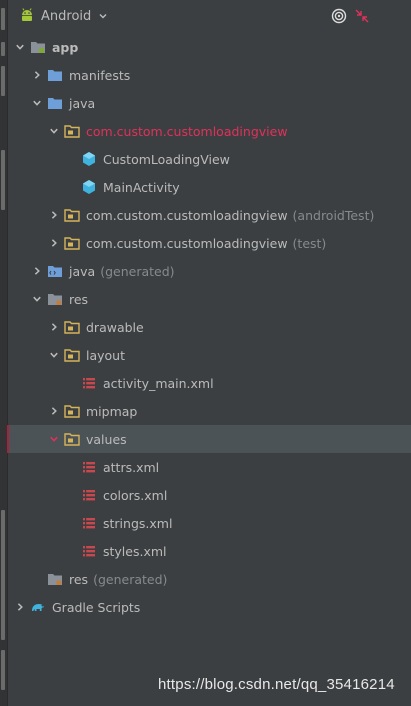 This screenshot has height=706, width=411. I want to click on tree-row: res, so click(209, 299).